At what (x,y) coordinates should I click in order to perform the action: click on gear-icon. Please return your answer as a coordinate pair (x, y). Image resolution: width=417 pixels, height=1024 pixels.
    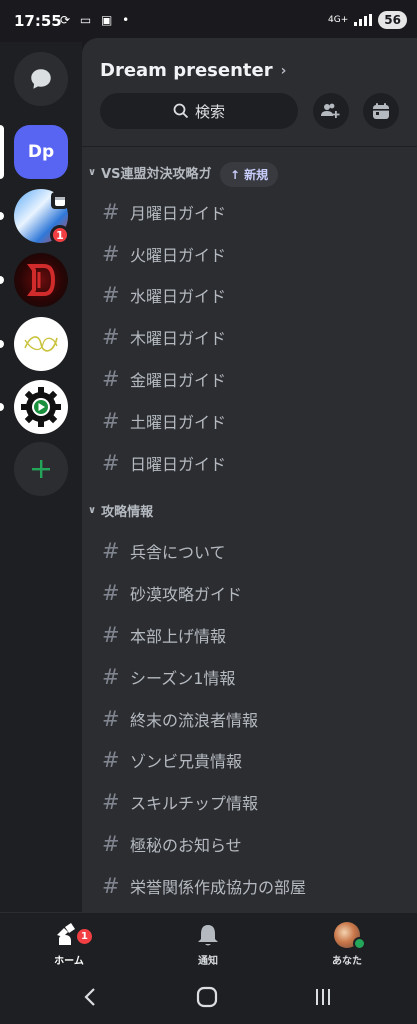
    Looking at the image, I should click on (41, 407).